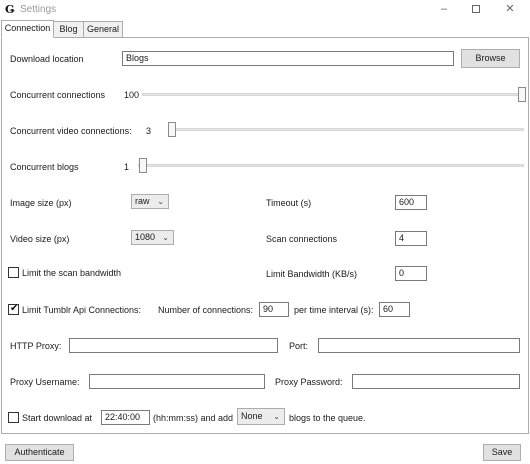 This screenshot has width=530, height=464. What do you see at coordinates (411, 238) in the screenshot?
I see `scan-connections-input: 4` at bounding box center [411, 238].